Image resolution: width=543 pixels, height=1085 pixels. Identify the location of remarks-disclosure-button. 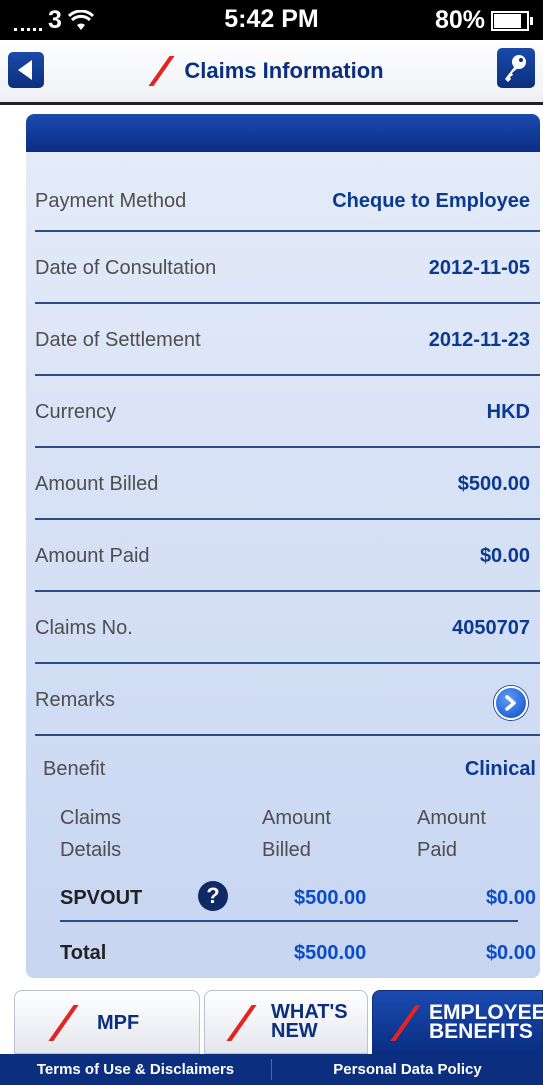
(511, 703).